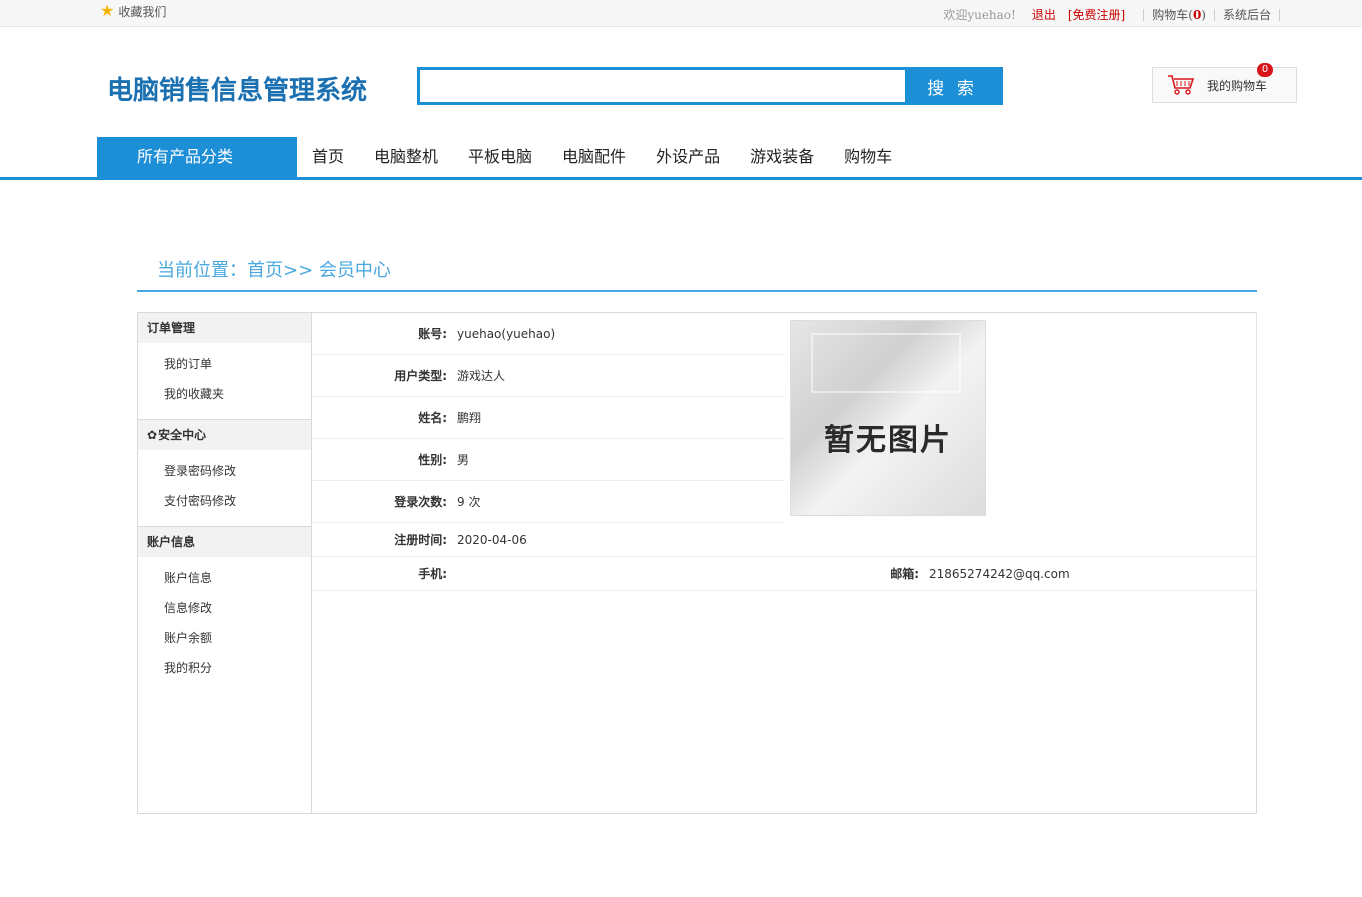 This screenshot has width=1362, height=897. Describe the element at coordinates (782, 157) in the screenshot. I see `nav-item-gaming: 游戏装备` at that location.